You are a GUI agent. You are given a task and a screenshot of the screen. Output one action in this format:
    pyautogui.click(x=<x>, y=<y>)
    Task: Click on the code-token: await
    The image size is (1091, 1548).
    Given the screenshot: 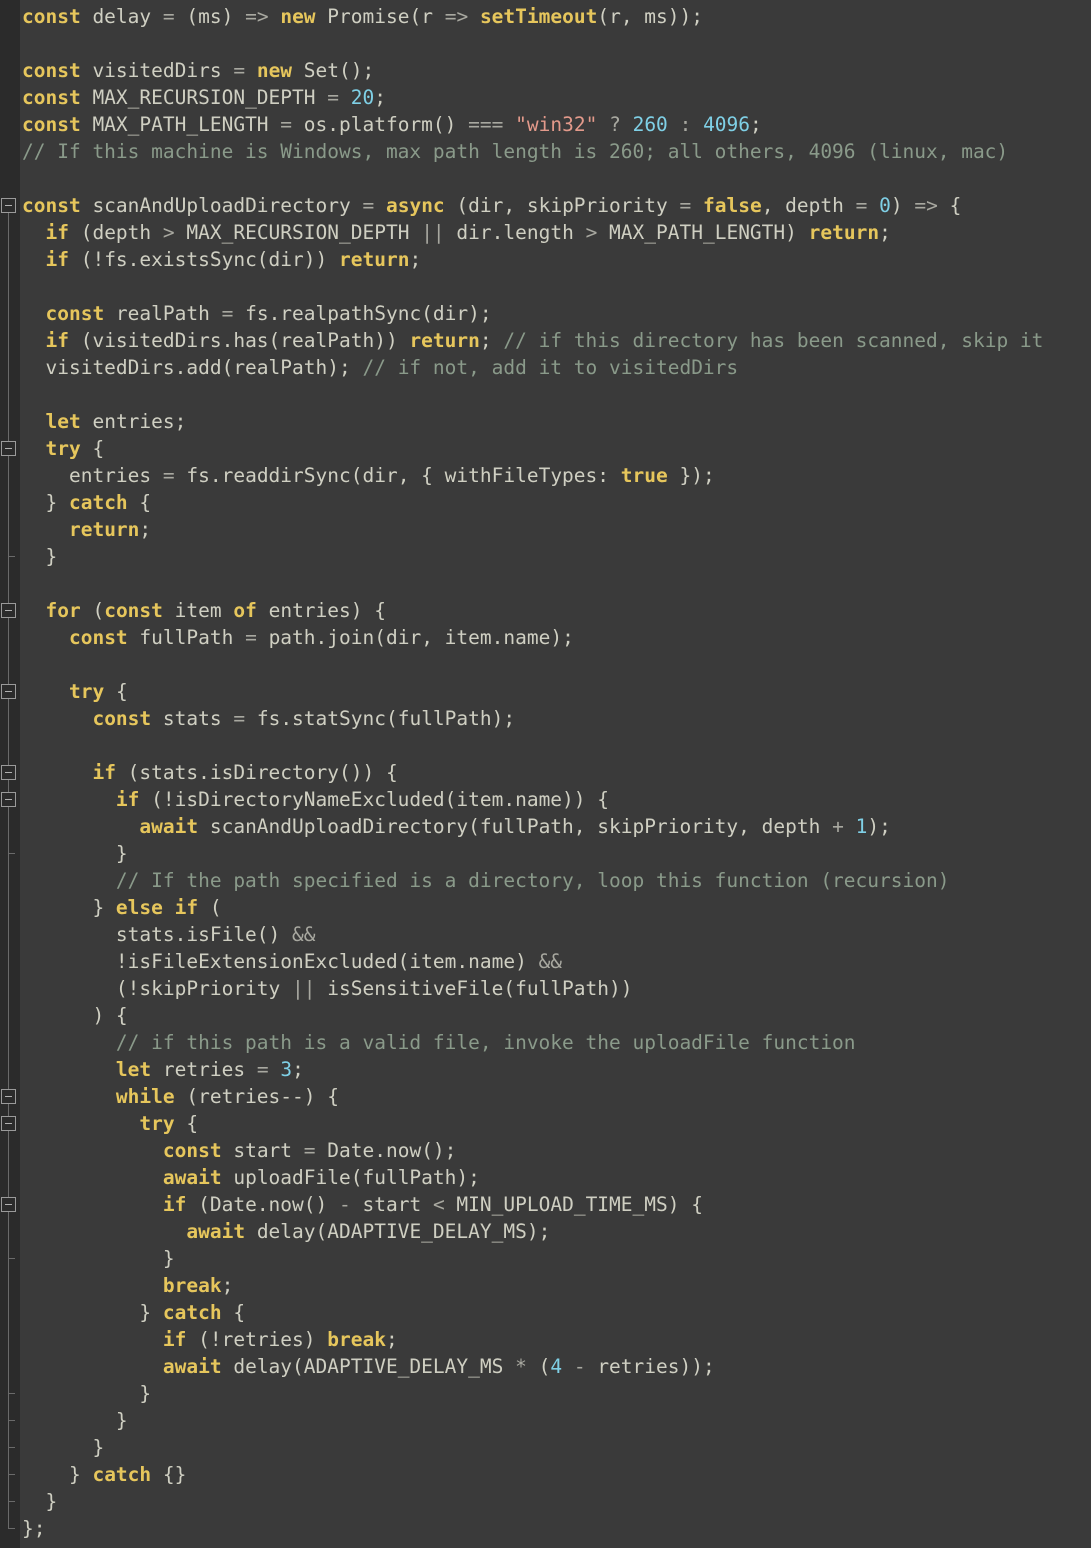 What is the action you would take?
    pyautogui.click(x=216, y=1231)
    